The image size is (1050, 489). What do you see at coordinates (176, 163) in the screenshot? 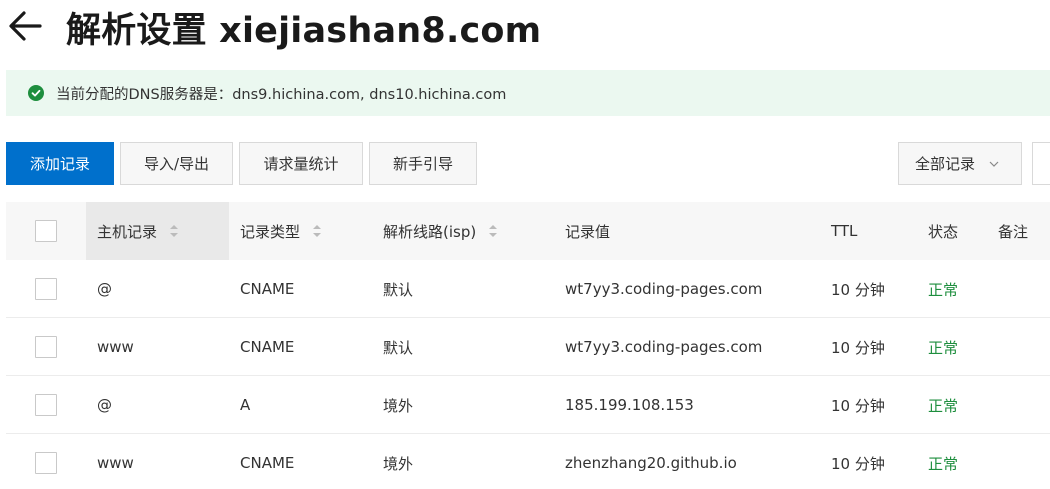
I see `import-export-button: 导入/导出` at bounding box center [176, 163].